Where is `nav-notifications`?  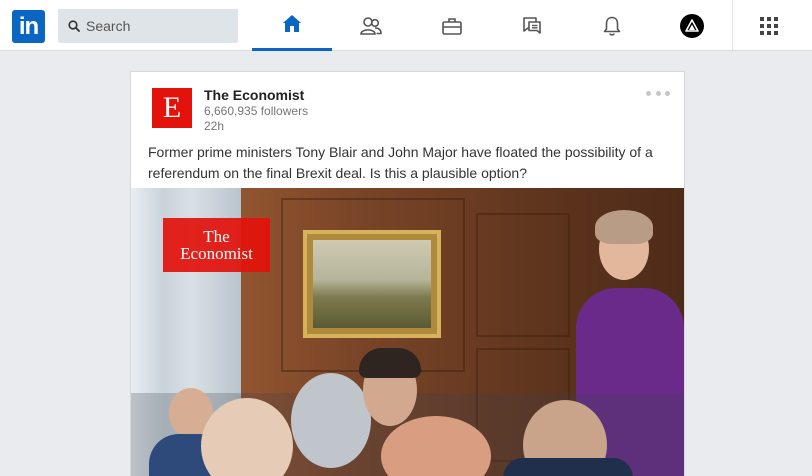
nav-notifications is located at coordinates (612, 25).